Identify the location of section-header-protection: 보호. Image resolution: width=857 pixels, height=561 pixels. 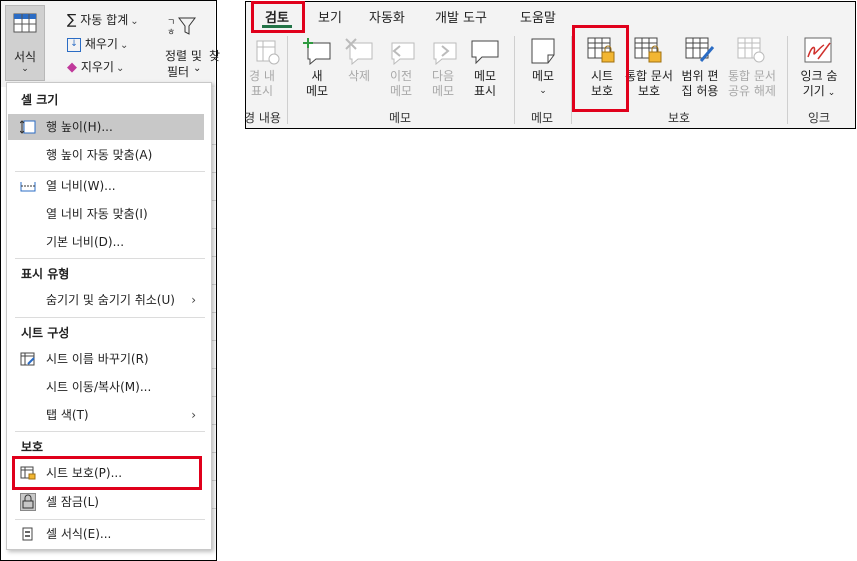
(32, 447).